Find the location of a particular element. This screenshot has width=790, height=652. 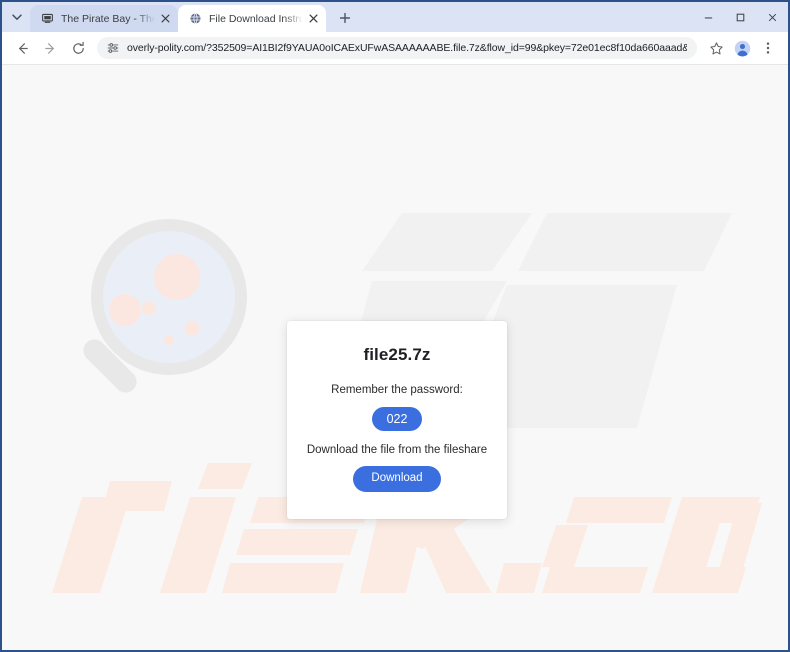

tab-pirate-bay: The Pirate Bay - The galaxy's m is located at coordinates (104, 18).